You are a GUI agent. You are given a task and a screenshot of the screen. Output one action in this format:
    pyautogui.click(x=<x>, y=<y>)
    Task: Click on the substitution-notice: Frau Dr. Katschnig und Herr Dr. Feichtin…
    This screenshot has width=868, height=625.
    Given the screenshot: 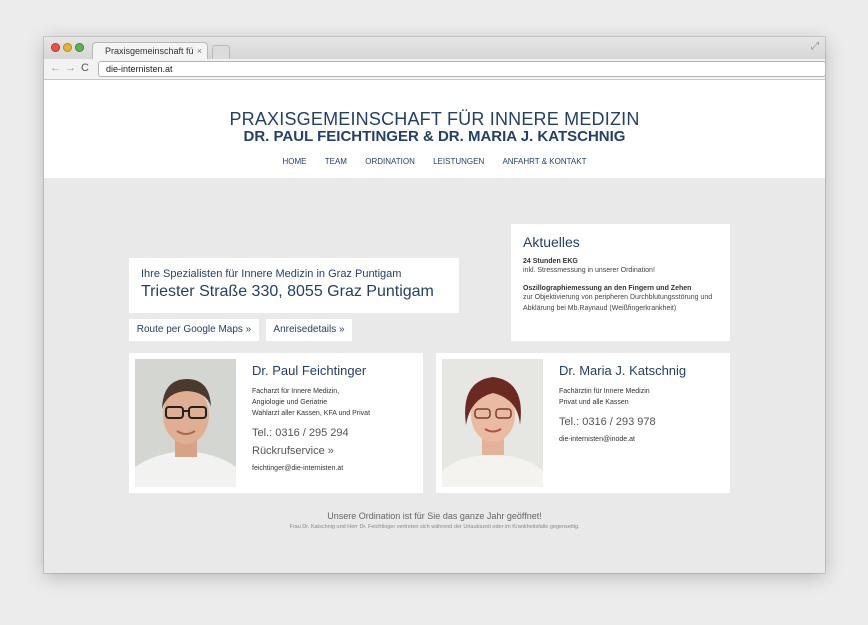 What is the action you would take?
    pyautogui.click(x=434, y=527)
    